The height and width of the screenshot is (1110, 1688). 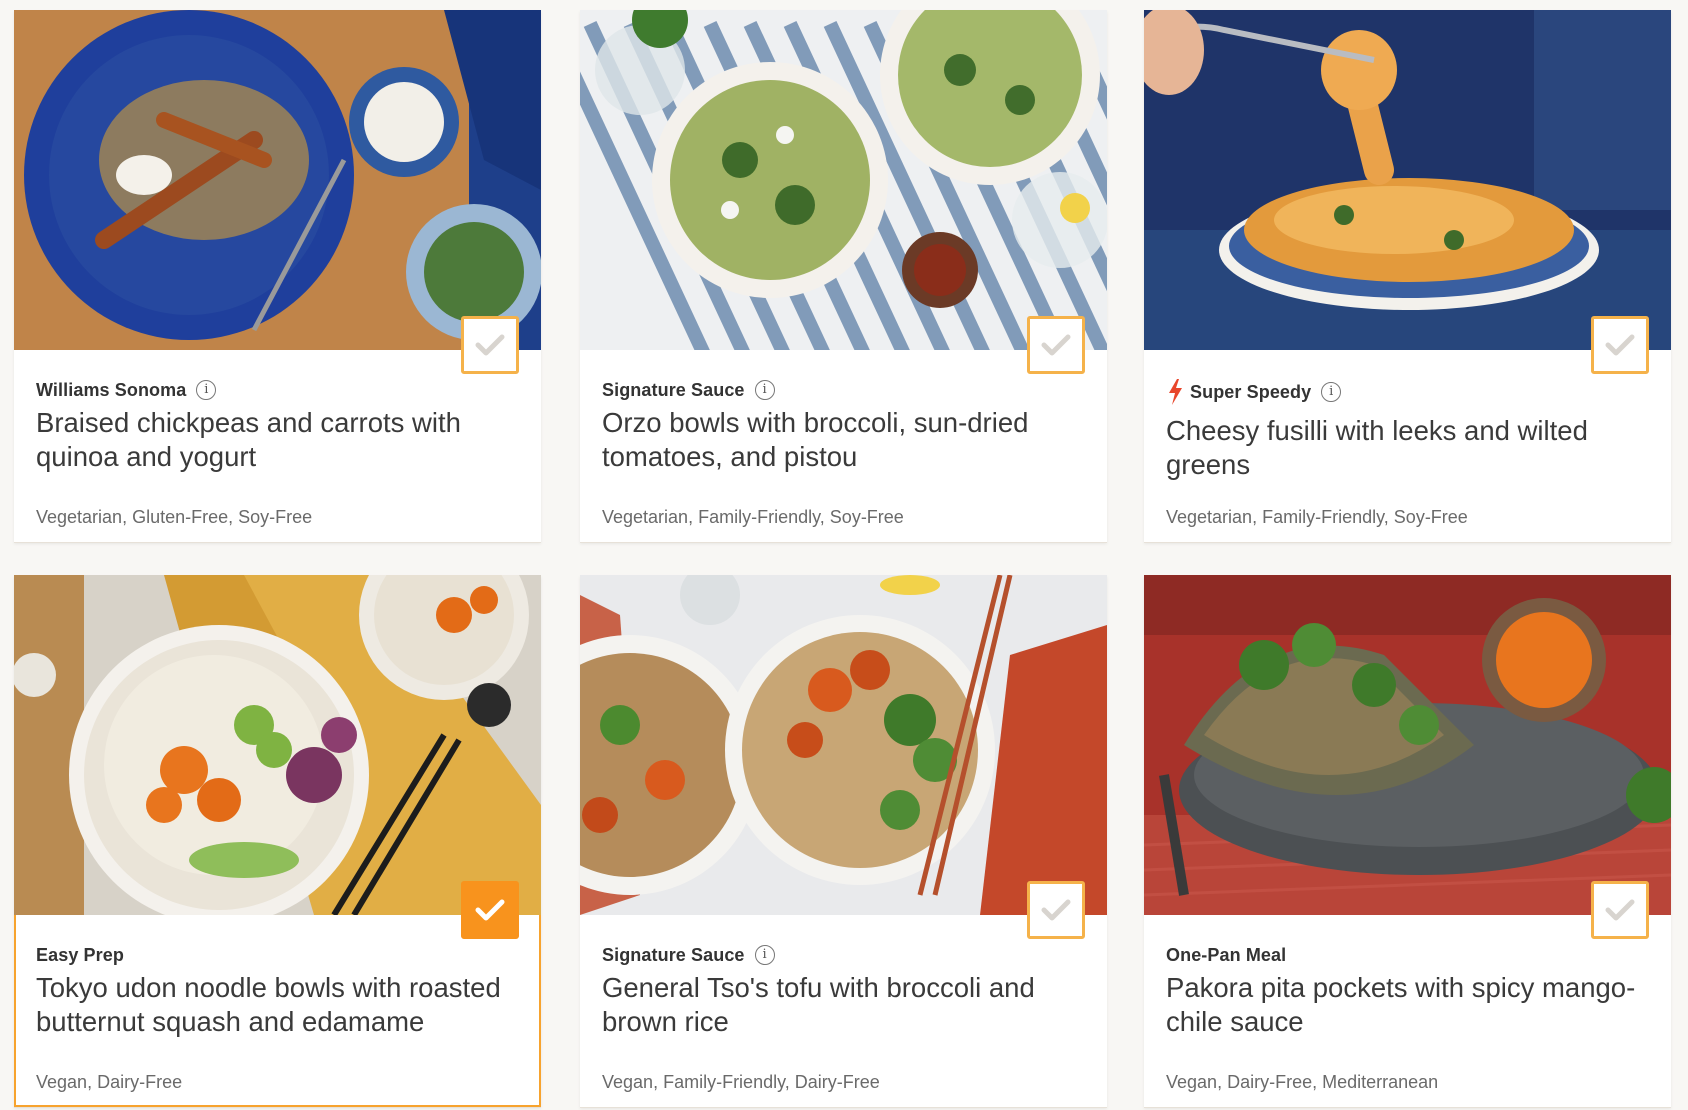 I want to click on badge-label: Super Speedy, so click(x=1251, y=391).